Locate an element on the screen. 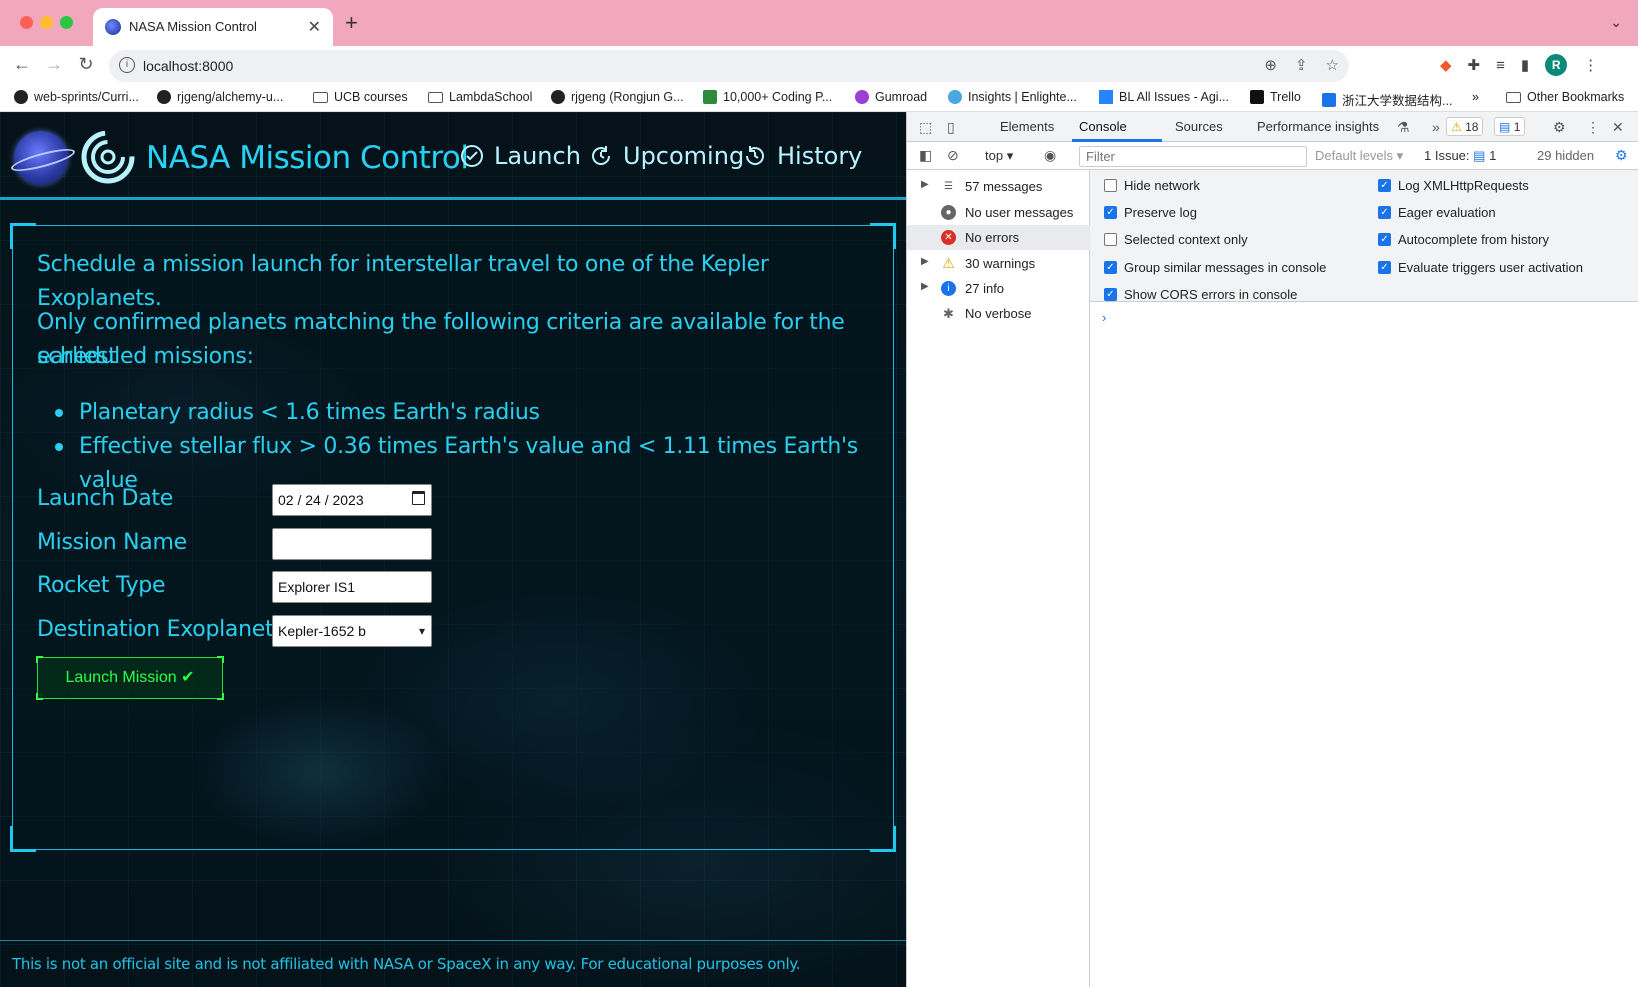  bookmark-folder: UCB courses is located at coordinates (360, 97).